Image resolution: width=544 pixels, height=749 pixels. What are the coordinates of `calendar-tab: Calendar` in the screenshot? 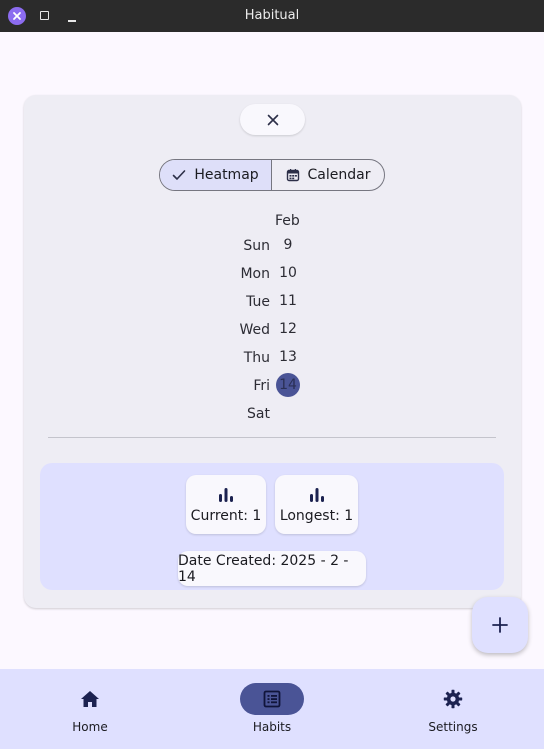 It's located at (328, 175).